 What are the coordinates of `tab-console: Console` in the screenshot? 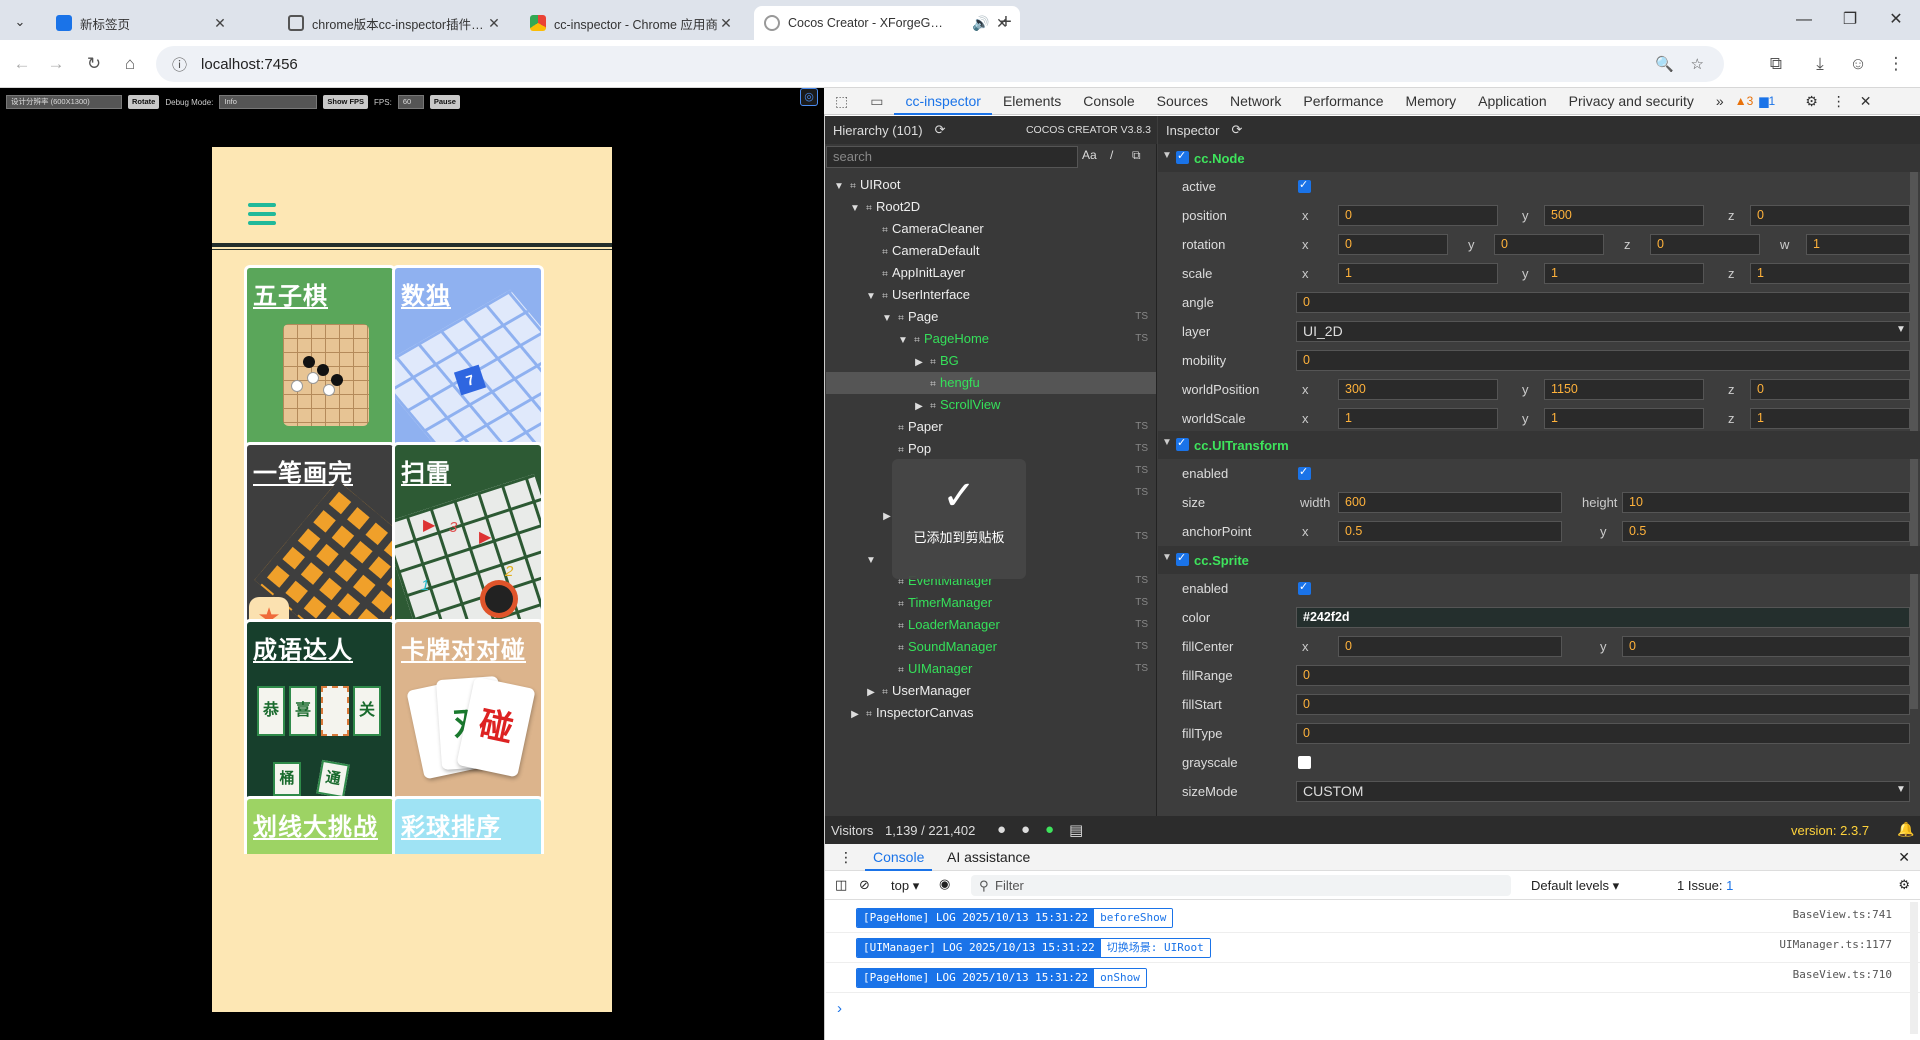 It's located at (1108, 101).